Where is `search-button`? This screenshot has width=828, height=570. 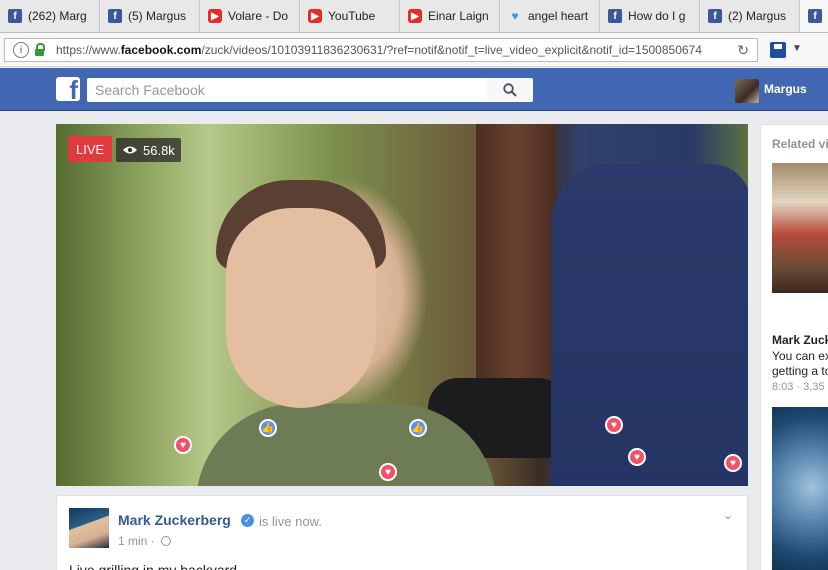
search-button is located at coordinates (510, 90).